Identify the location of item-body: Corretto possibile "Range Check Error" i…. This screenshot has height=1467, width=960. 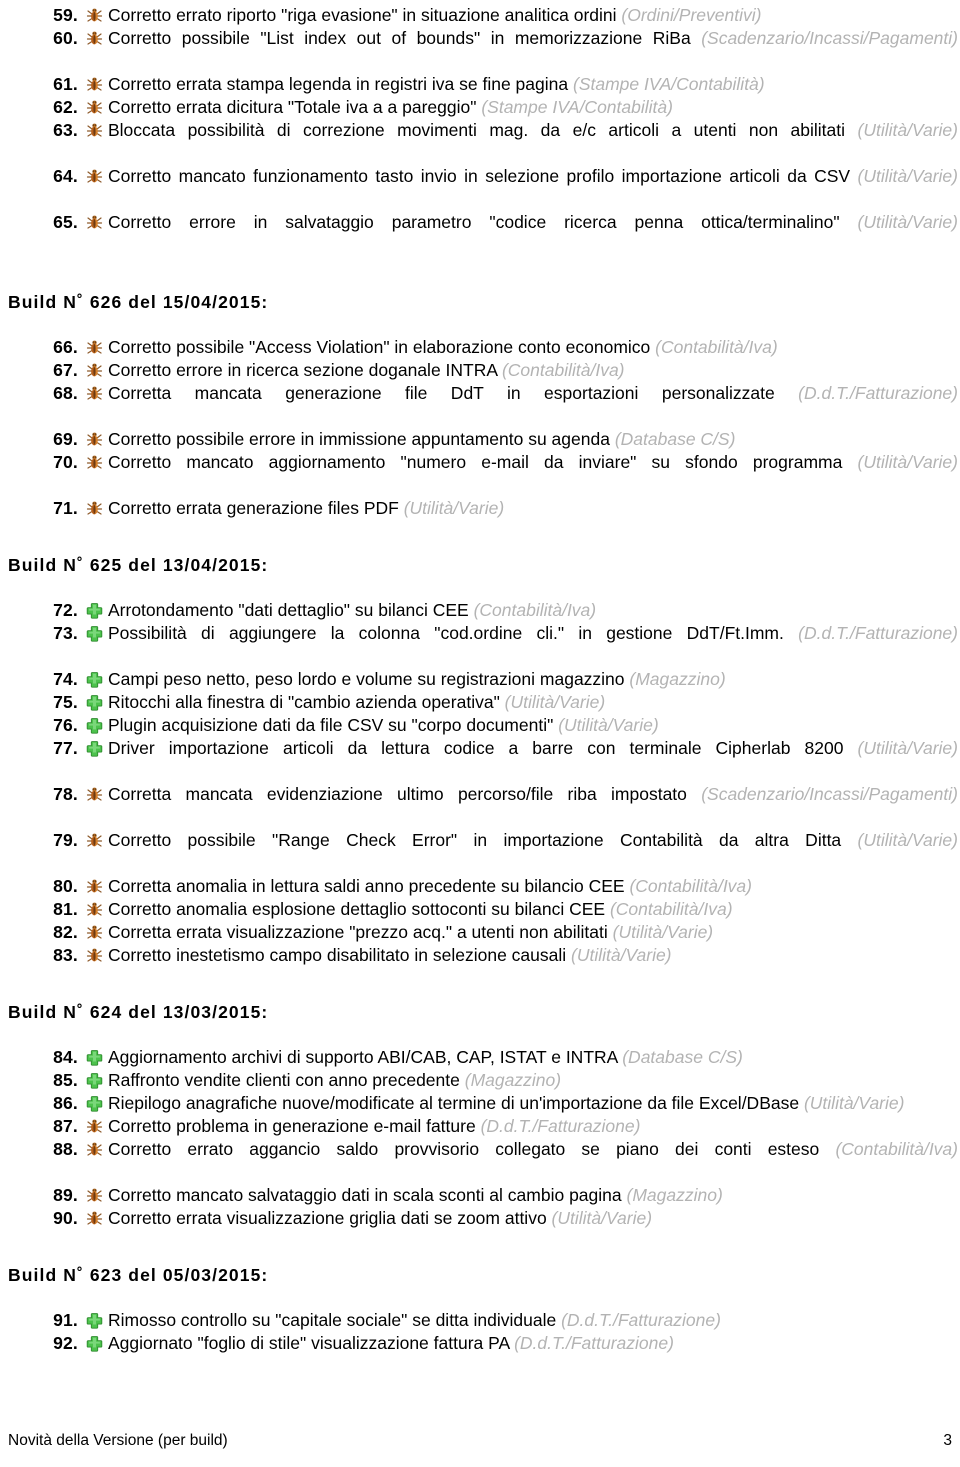
(523, 852).